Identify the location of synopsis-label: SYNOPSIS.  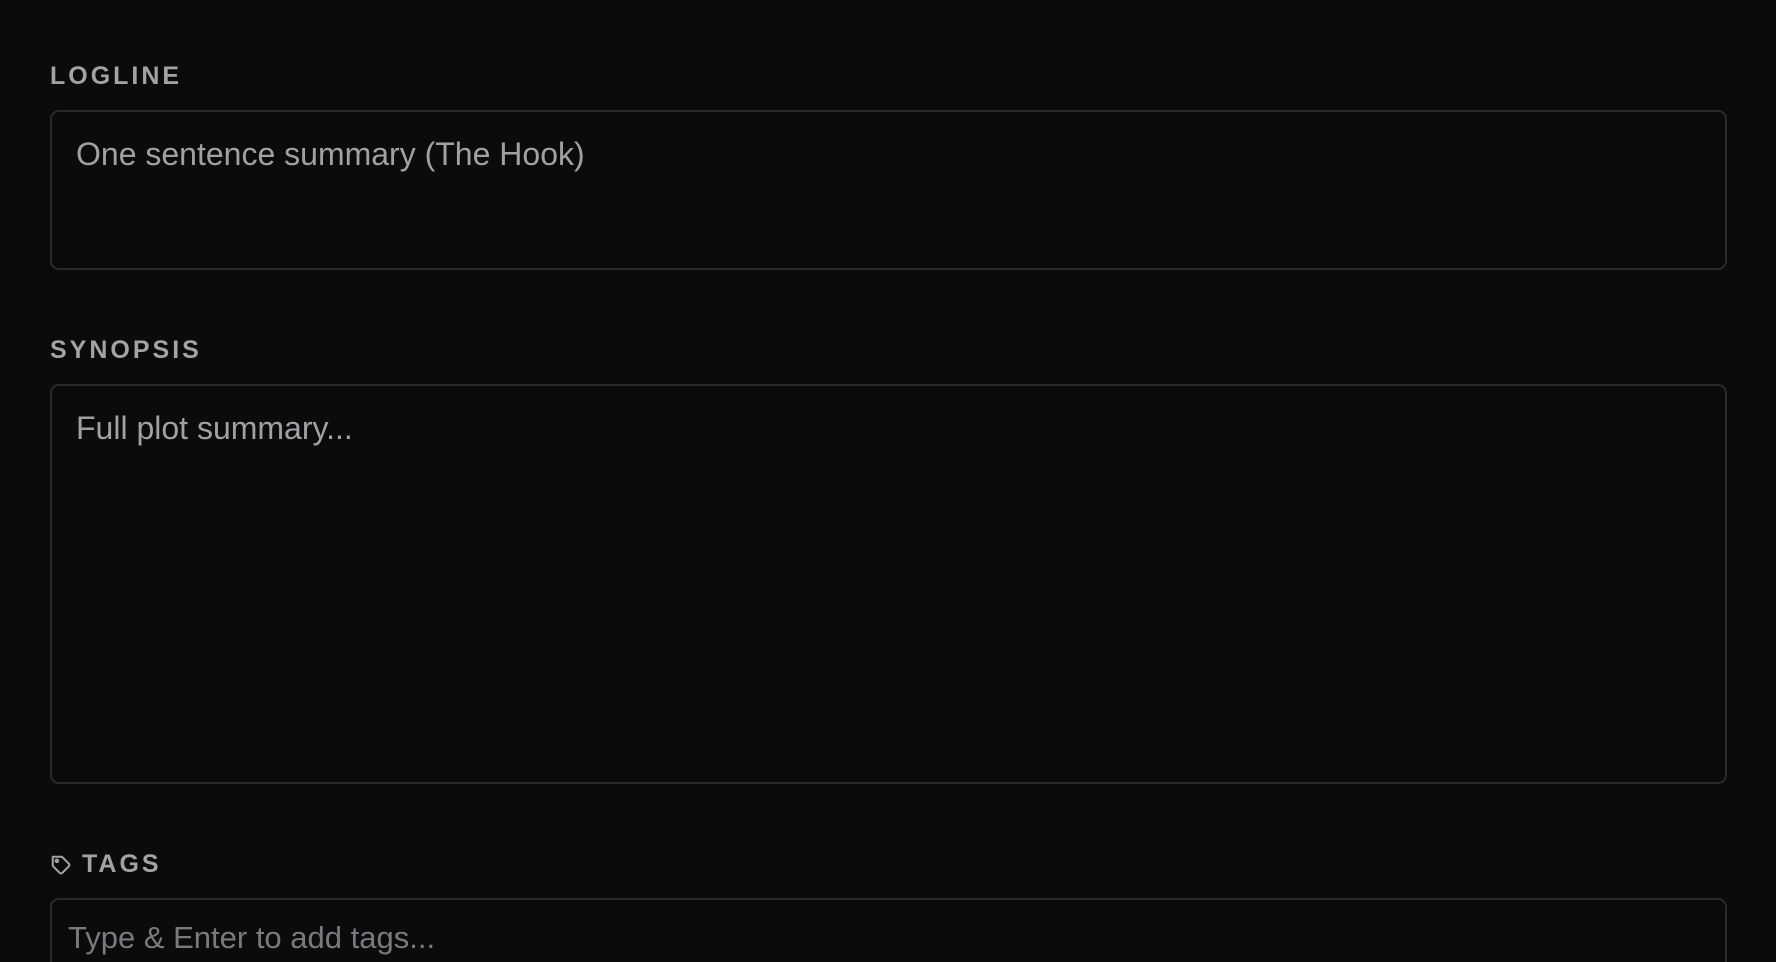
(126, 350).